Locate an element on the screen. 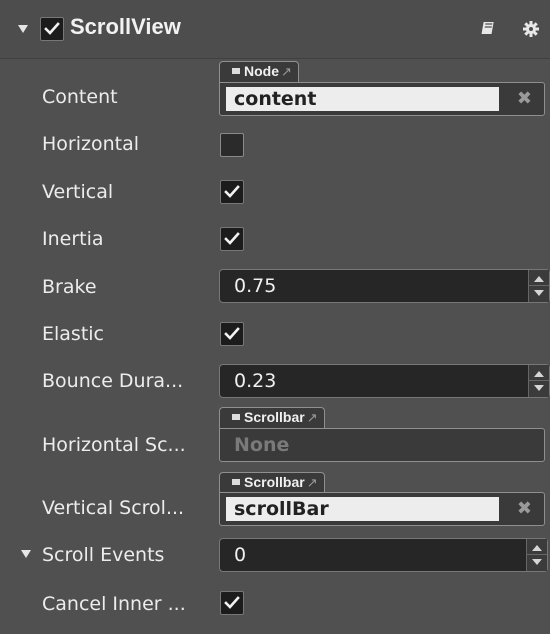  horizontal-scrollbar-field: None is located at coordinates (382, 445).